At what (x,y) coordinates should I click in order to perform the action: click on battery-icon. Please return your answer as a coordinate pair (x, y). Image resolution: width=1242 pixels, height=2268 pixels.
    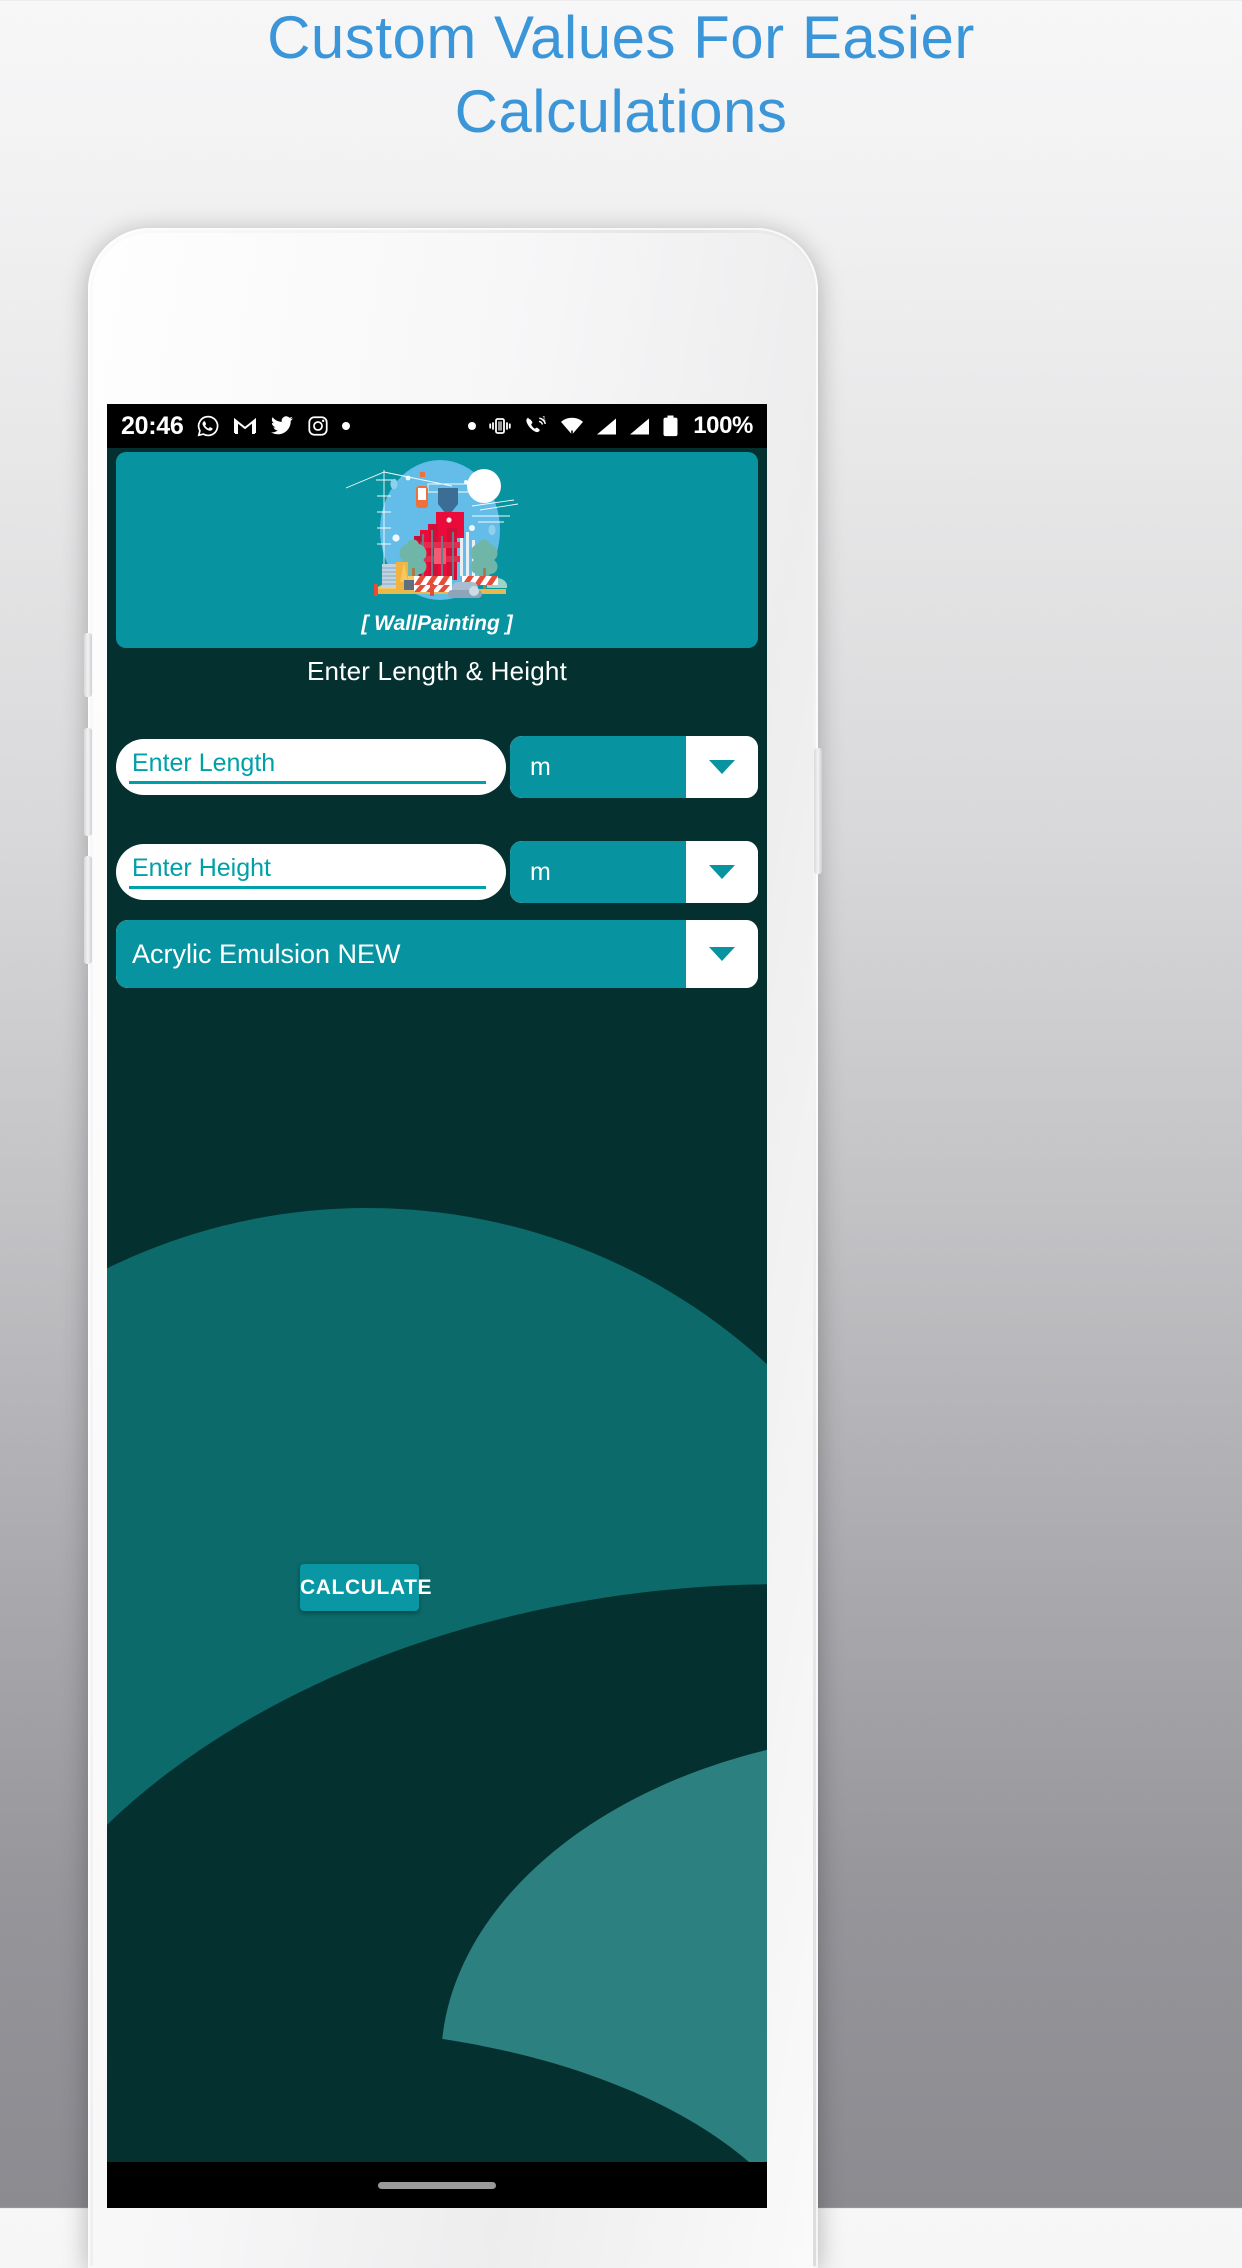
    Looking at the image, I should click on (670, 426).